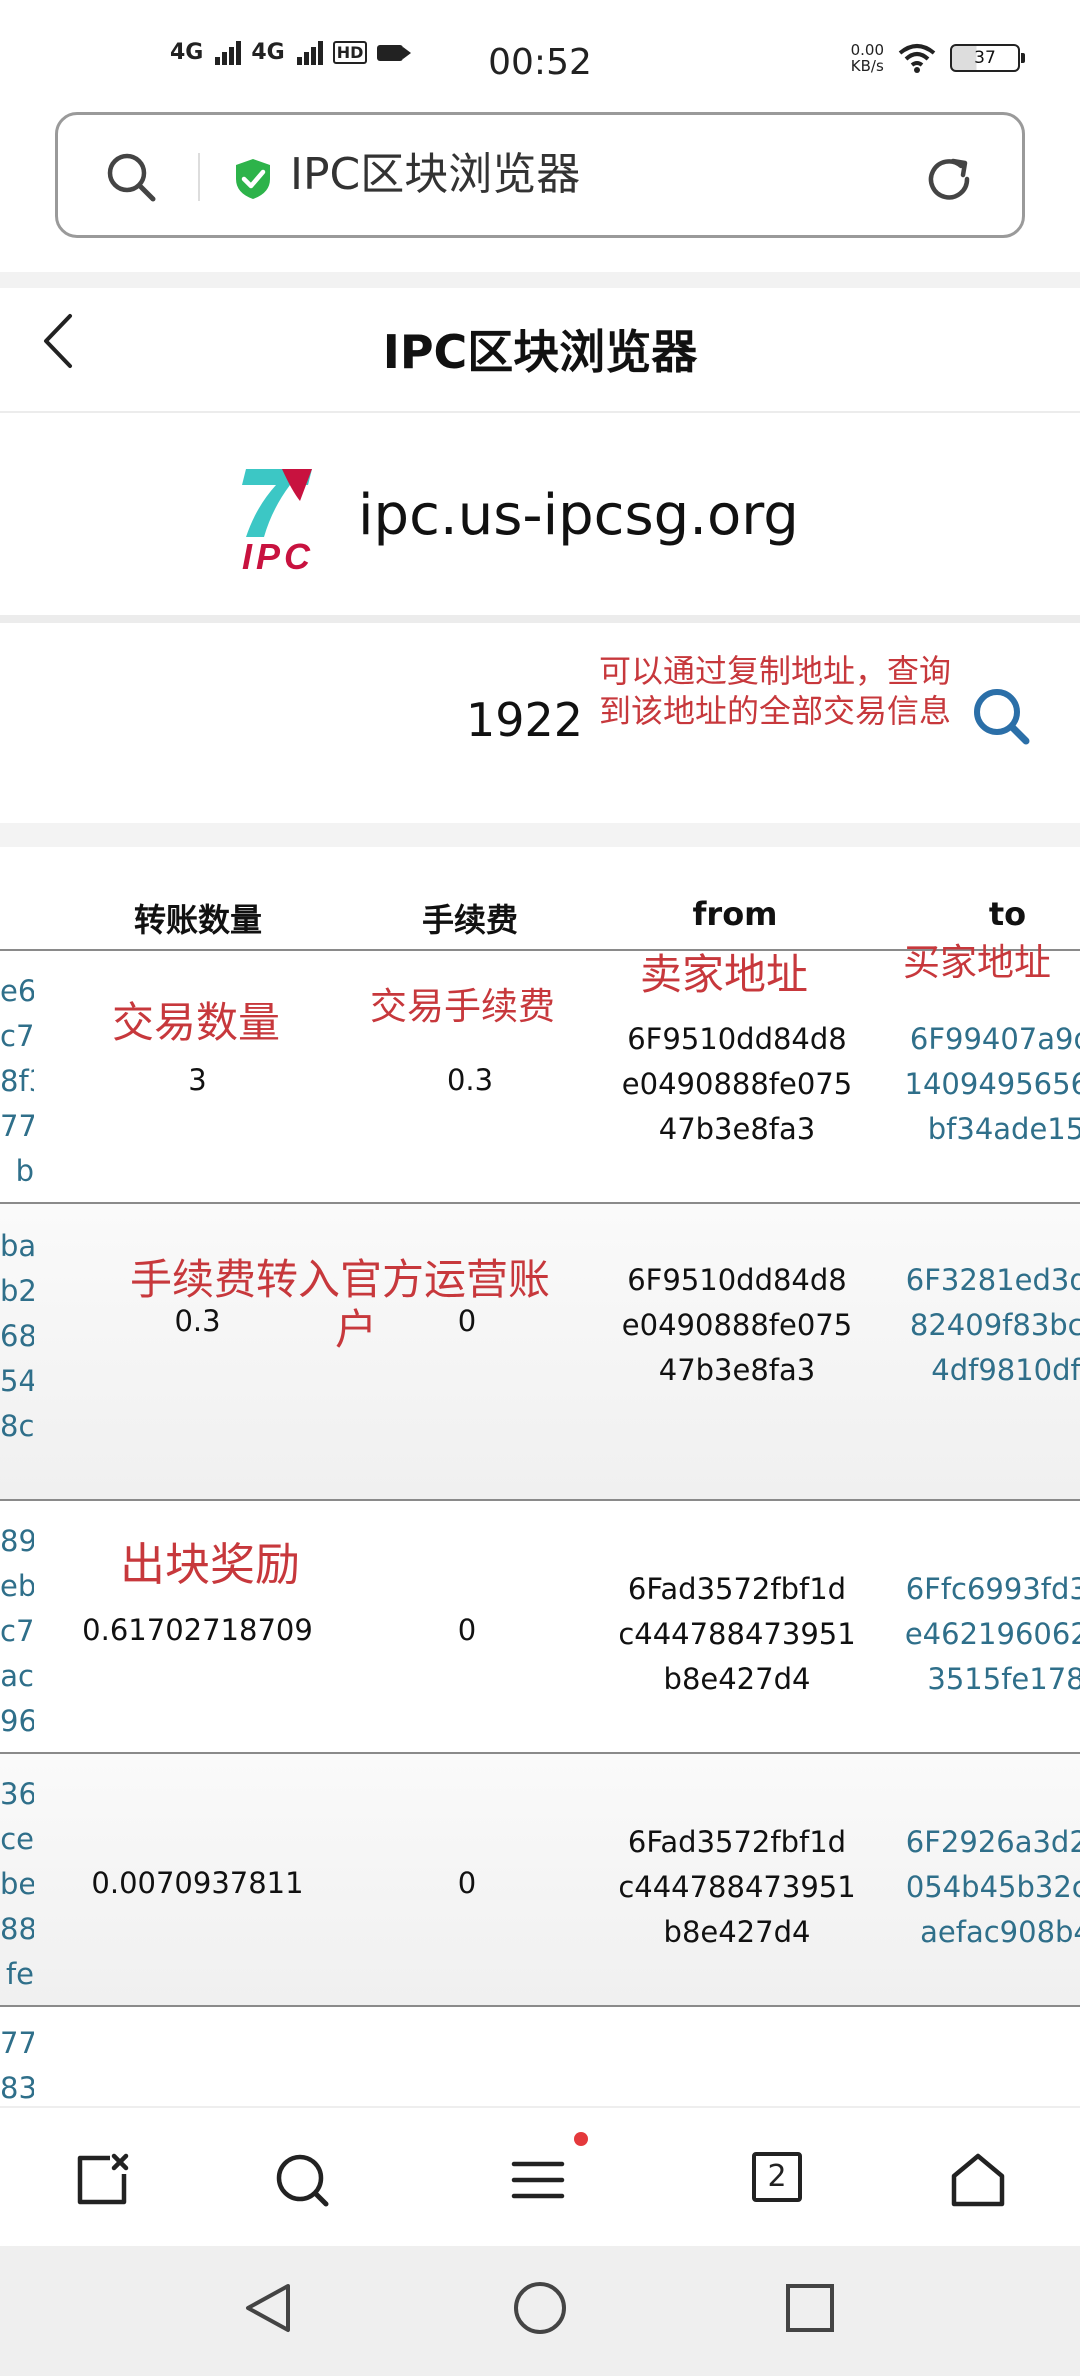 Image resolution: width=1080 pixels, height=2376 pixels. Describe the element at coordinates (197, 1080) in the screenshot. I see `amount-cell: 3` at that location.